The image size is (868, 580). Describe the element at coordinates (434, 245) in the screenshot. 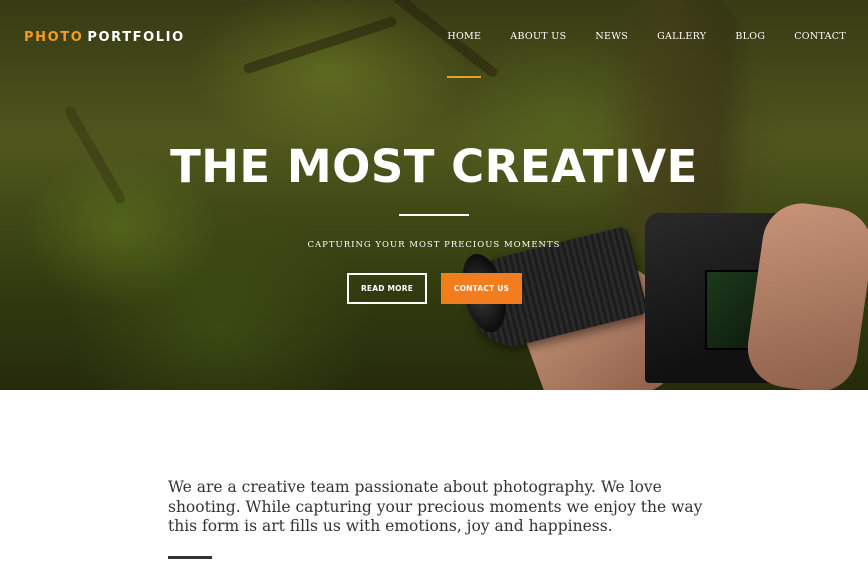

I see `hero-subtitle: CAPTURING YOUR MOST PRECIOUS MOMENTS` at that location.